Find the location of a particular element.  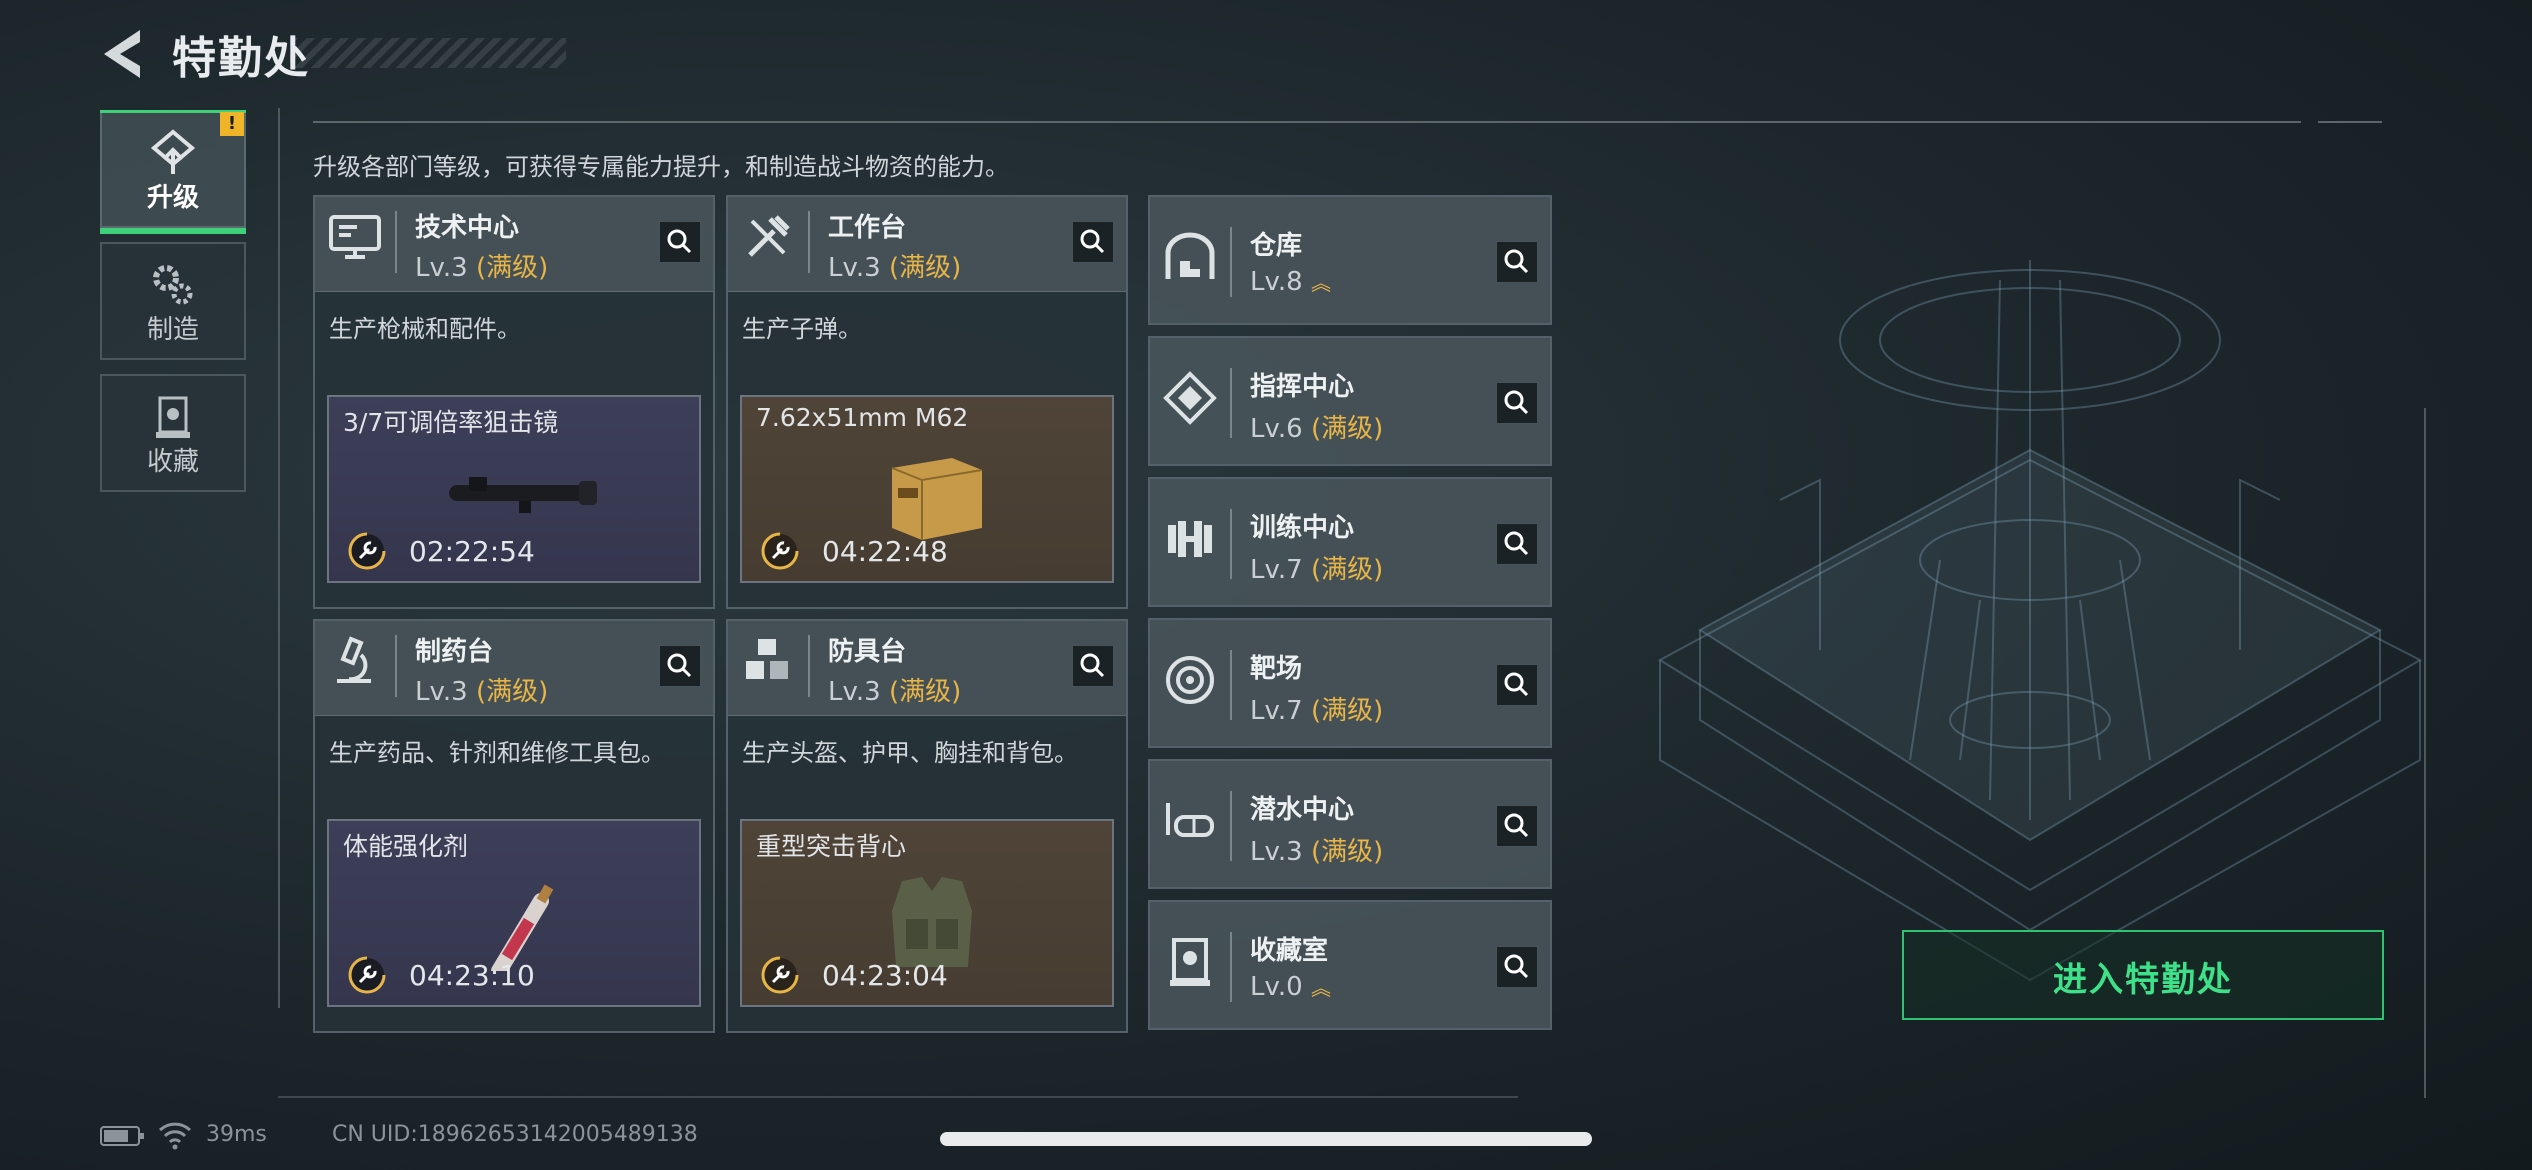

level-value: Lv.6 is located at coordinates (1276, 429).